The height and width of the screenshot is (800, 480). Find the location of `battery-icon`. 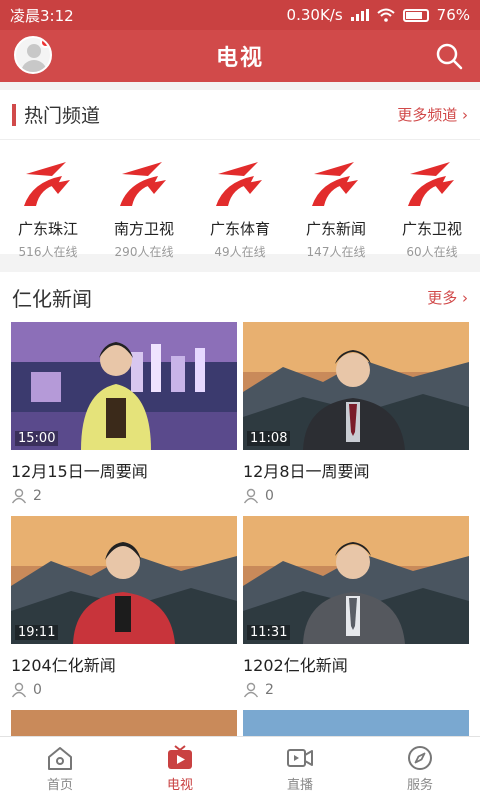

battery-icon is located at coordinates (415, 15).